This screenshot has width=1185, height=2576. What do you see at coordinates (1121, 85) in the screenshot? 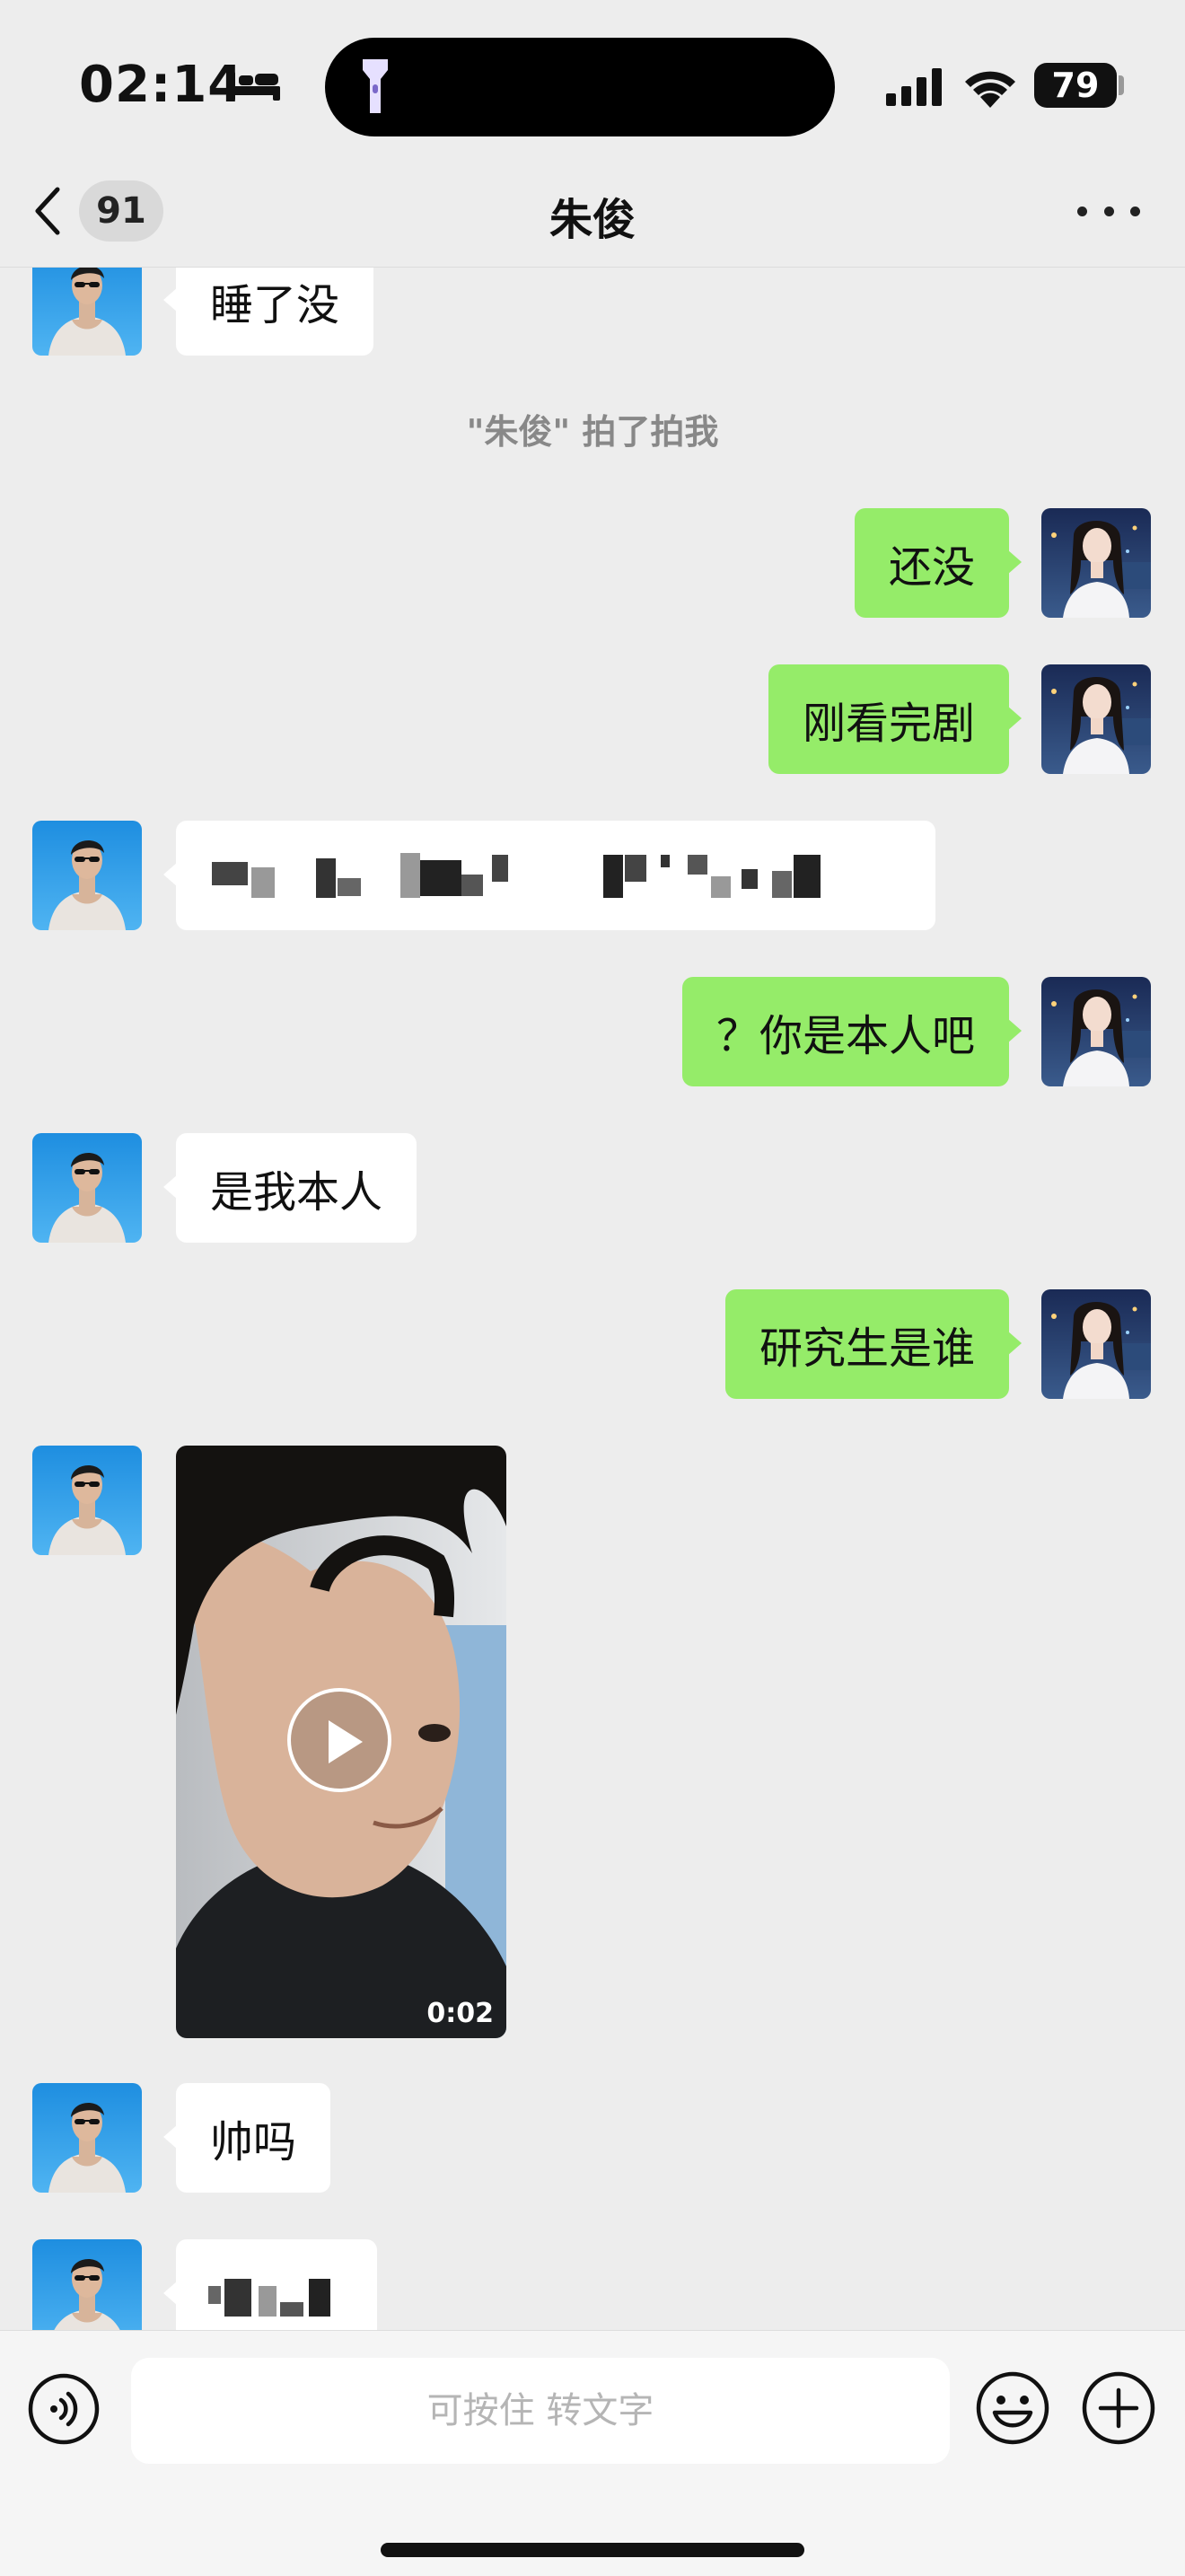
I see `battery-cap` at bounding box center [1121, 85].